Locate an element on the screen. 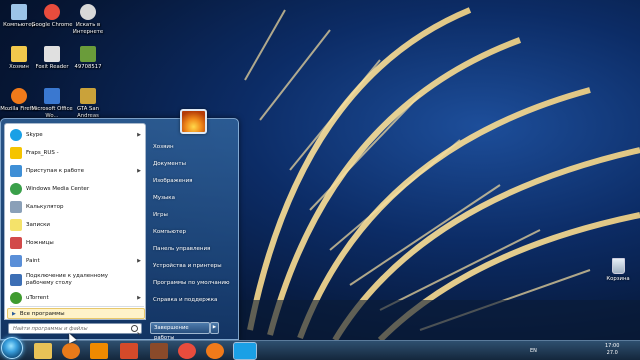 The height and width of the screenshot is (360, 640). snipping-tool-icon is located at coordinates (16, 243).